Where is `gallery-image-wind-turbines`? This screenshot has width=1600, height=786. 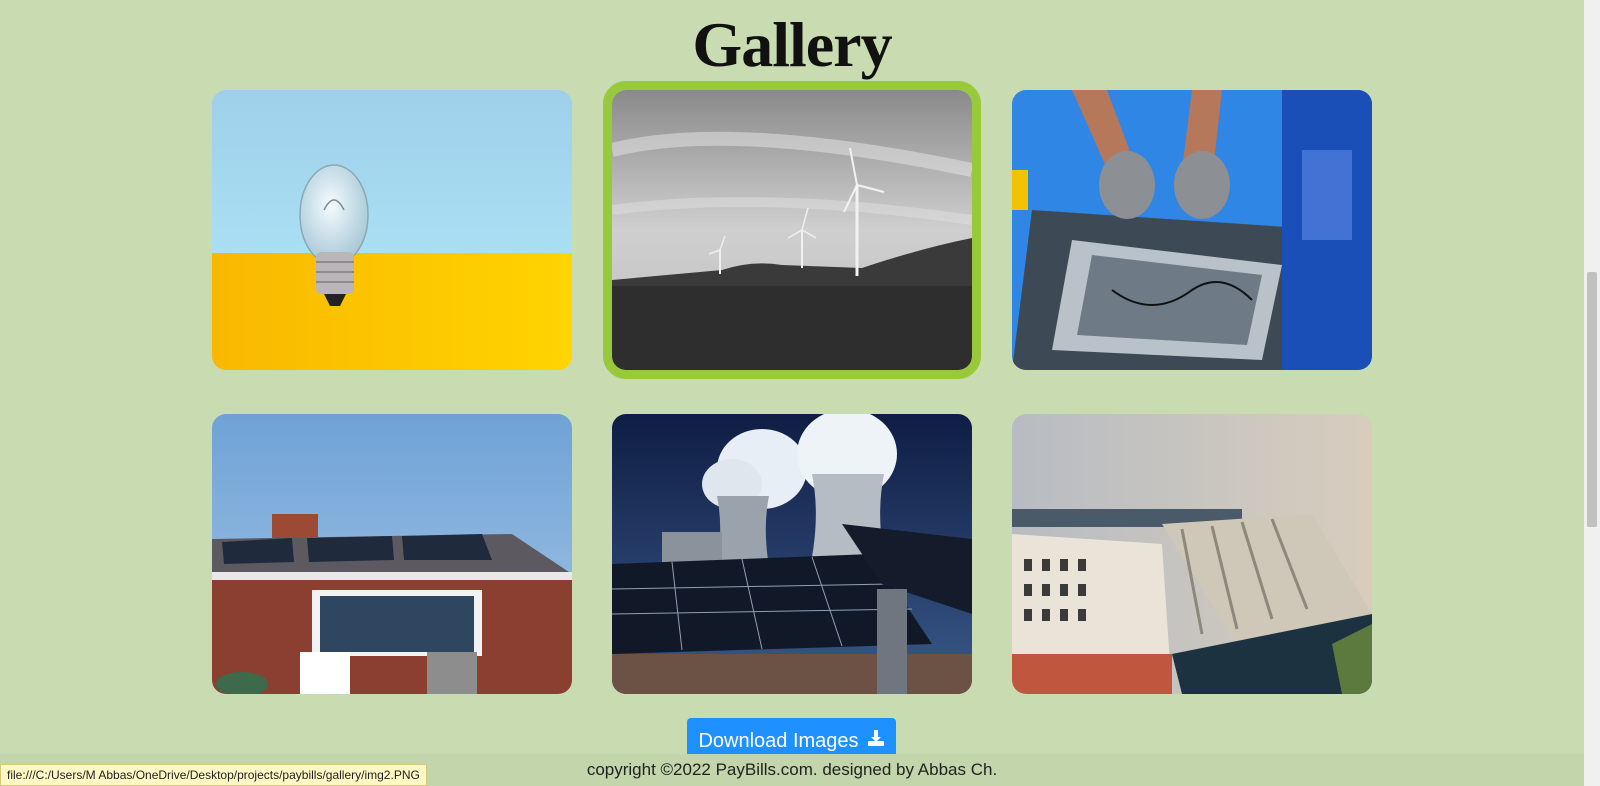
gallery-image-wind-turbines is located at coordinates (792, 230).